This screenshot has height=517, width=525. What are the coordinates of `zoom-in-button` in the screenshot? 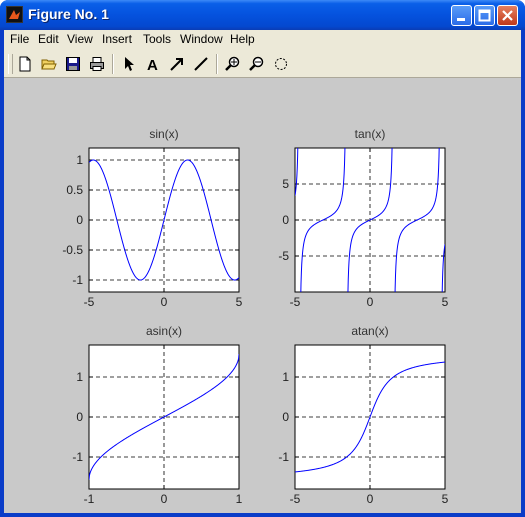 It's located at (233, 64).